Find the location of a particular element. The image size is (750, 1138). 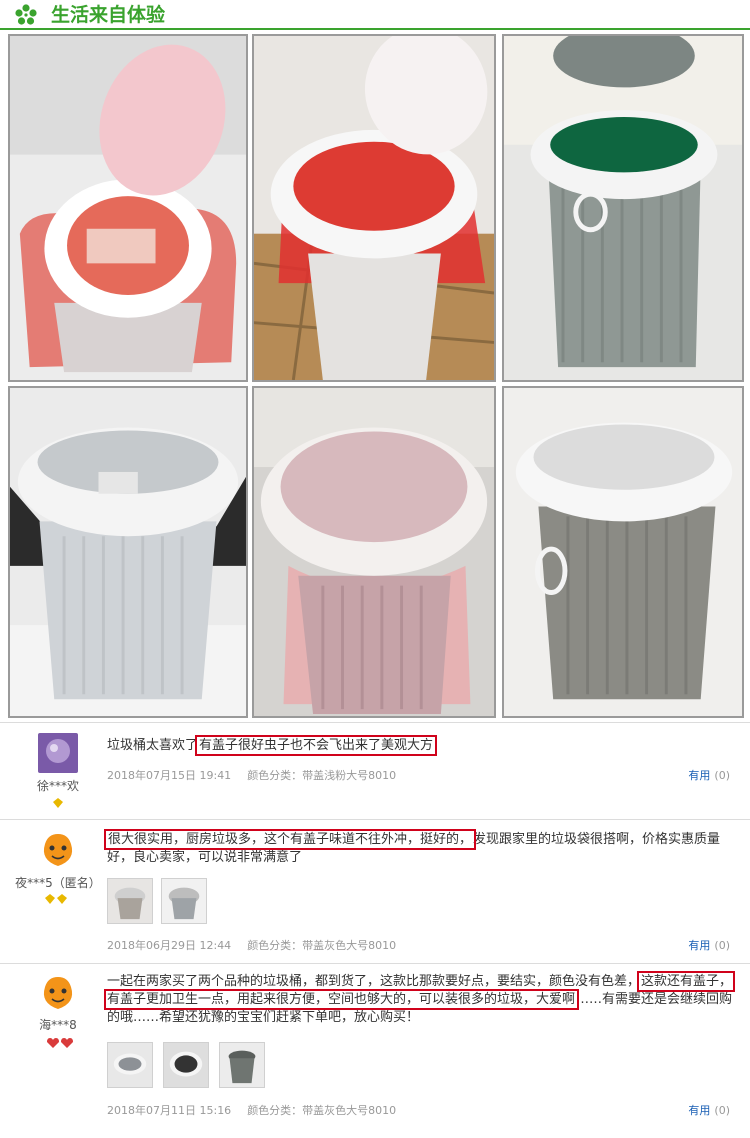

review-date: 2018年07月15日 19:41 is located at coordinates (169, 775).